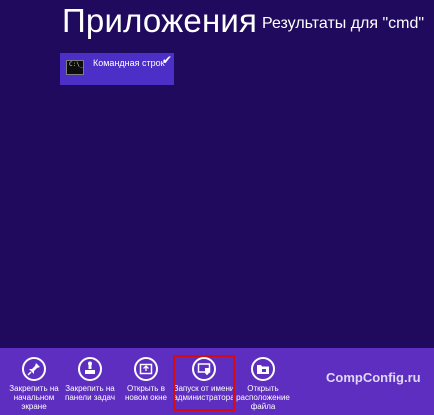 The width and height of the screenshot is (434, 415). I want to click on taskbar-pin-icon, so click(90, 369).